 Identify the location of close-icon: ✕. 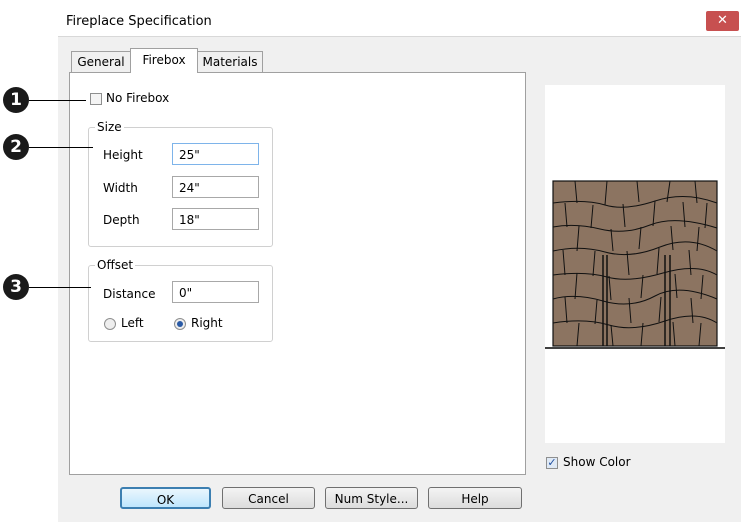
(722, 20).